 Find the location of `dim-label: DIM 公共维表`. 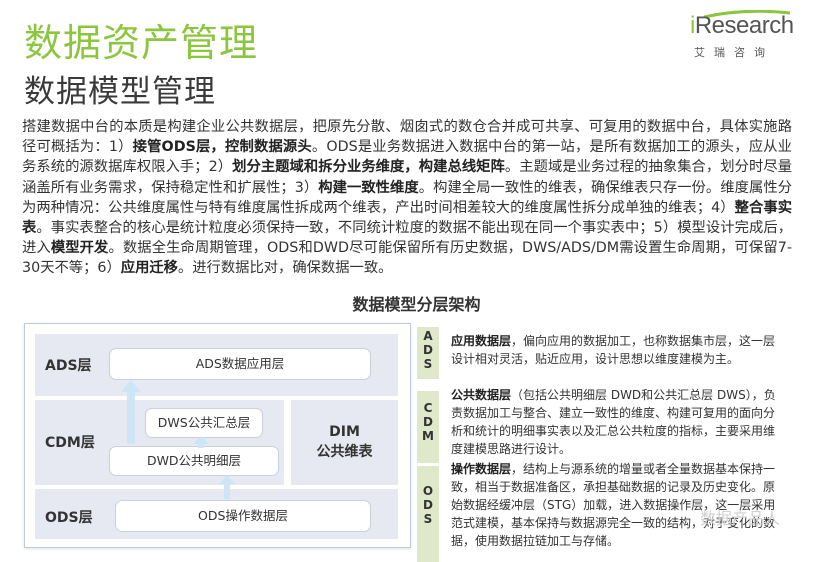

dim-label: DIM 公共维表 is located at coordinates (344, 442).